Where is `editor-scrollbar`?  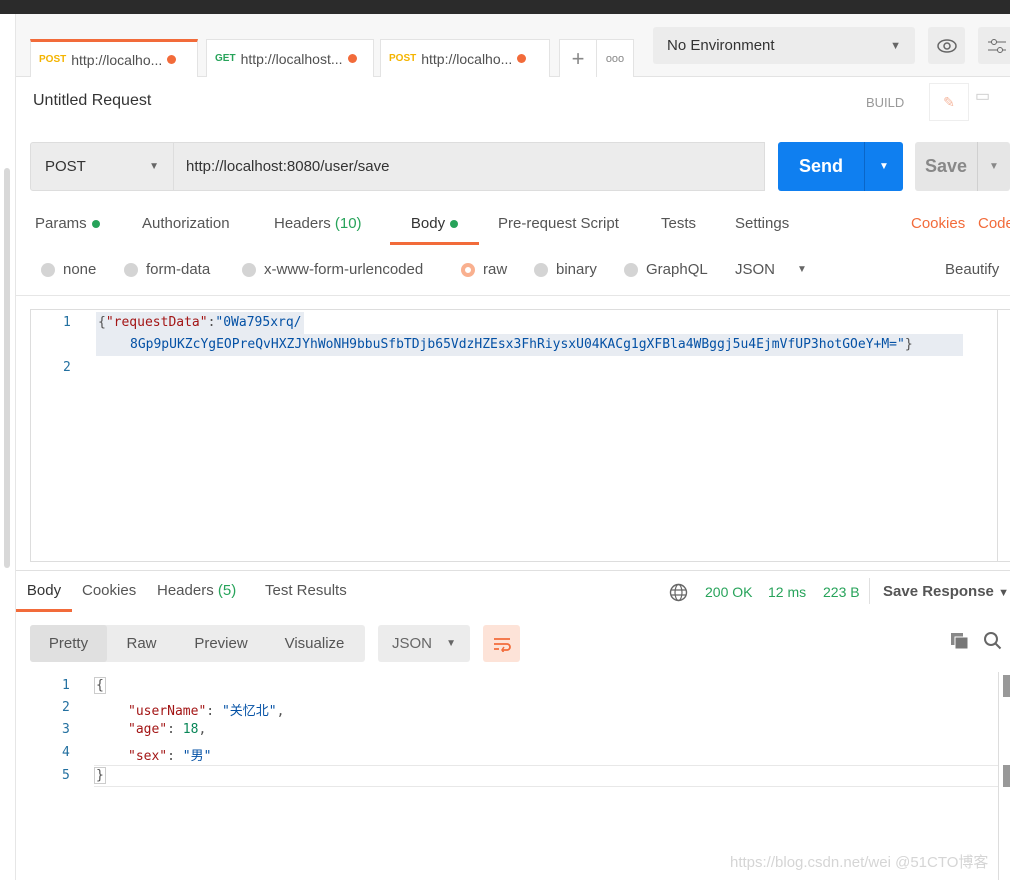
editor-scrollbar is located at coordinates (1003, 436).